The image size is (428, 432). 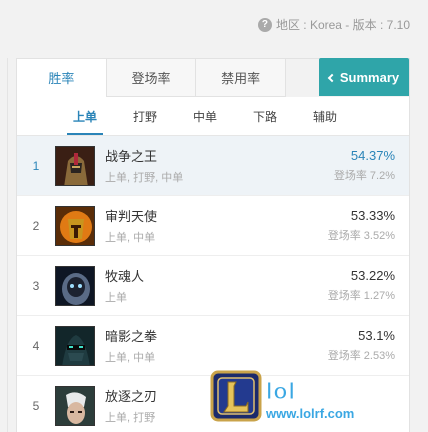 What do you see at coordinates (361, 236) in the screenshot?
I see `champion-pickrate: 登场率 3.52%` at bounding box center [361, 236].